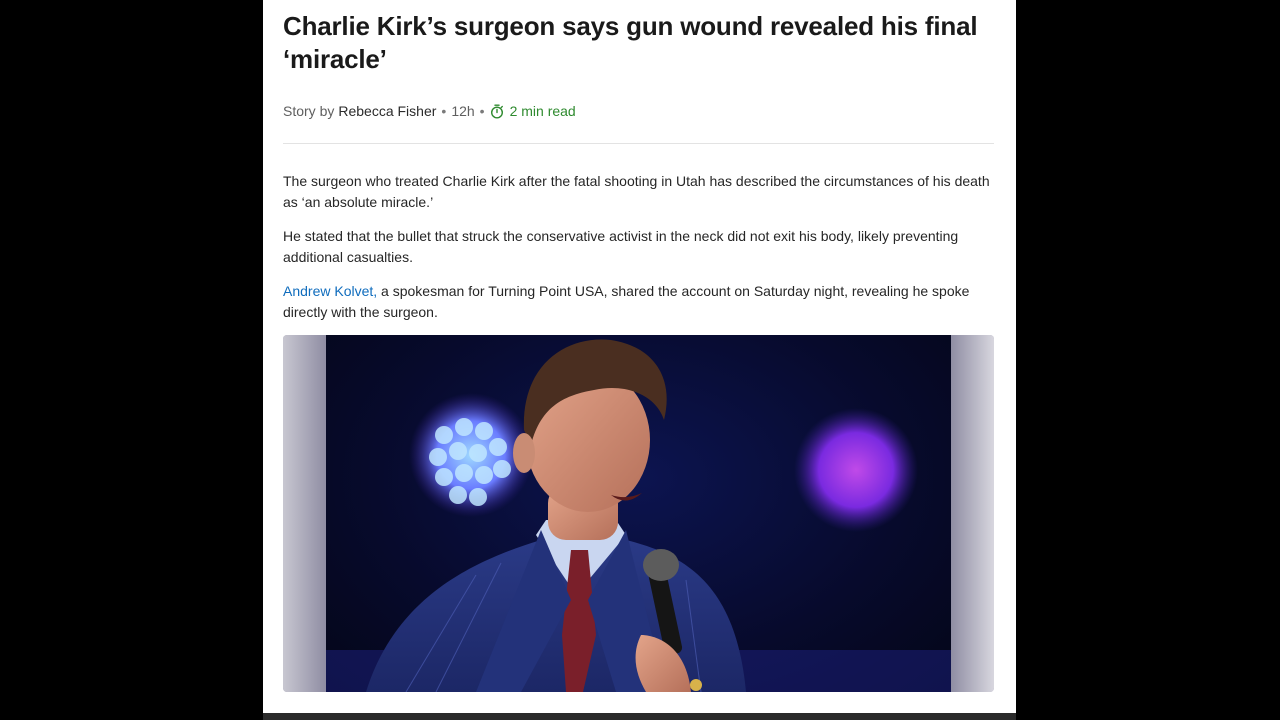 This screenshot has height=720, width=1280. What do you see at coordinates (972, 513) in the screenshot?
I see `image-blur-right` at bounding box center [972, 513].